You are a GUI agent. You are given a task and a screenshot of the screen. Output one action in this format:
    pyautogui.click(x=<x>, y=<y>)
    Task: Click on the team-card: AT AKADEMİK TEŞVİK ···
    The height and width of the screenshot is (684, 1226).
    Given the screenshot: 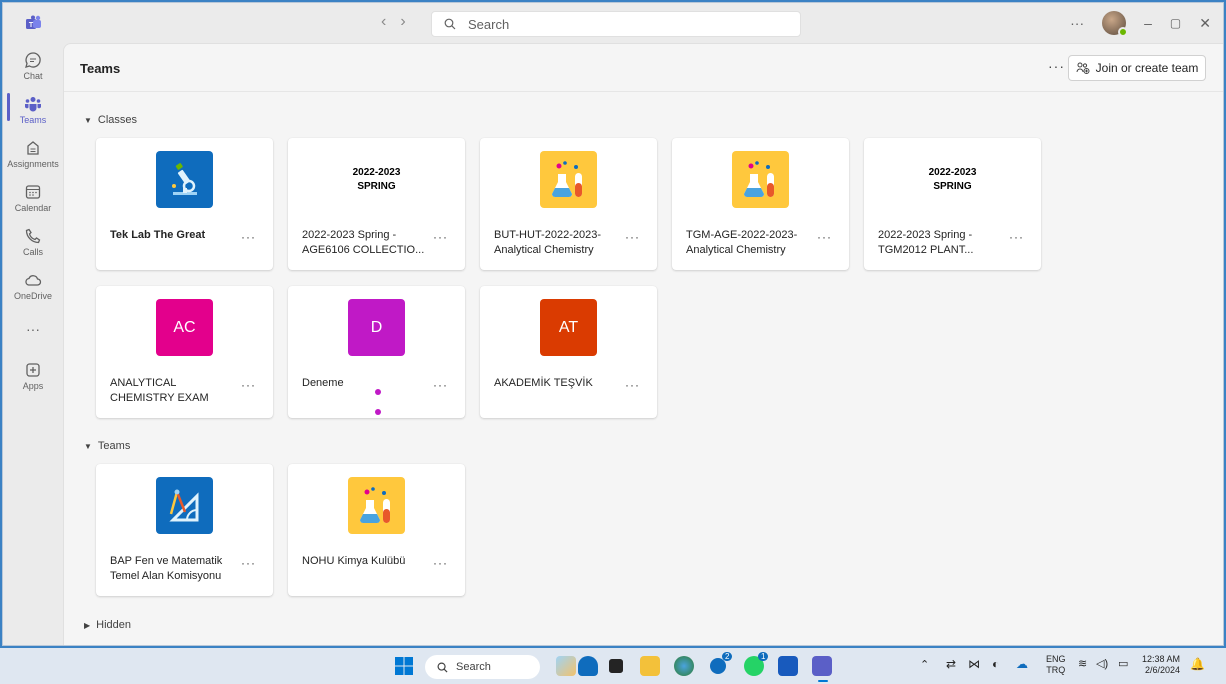 What is the action you would take?
    pyautogui.click(x=568, y=352)
    